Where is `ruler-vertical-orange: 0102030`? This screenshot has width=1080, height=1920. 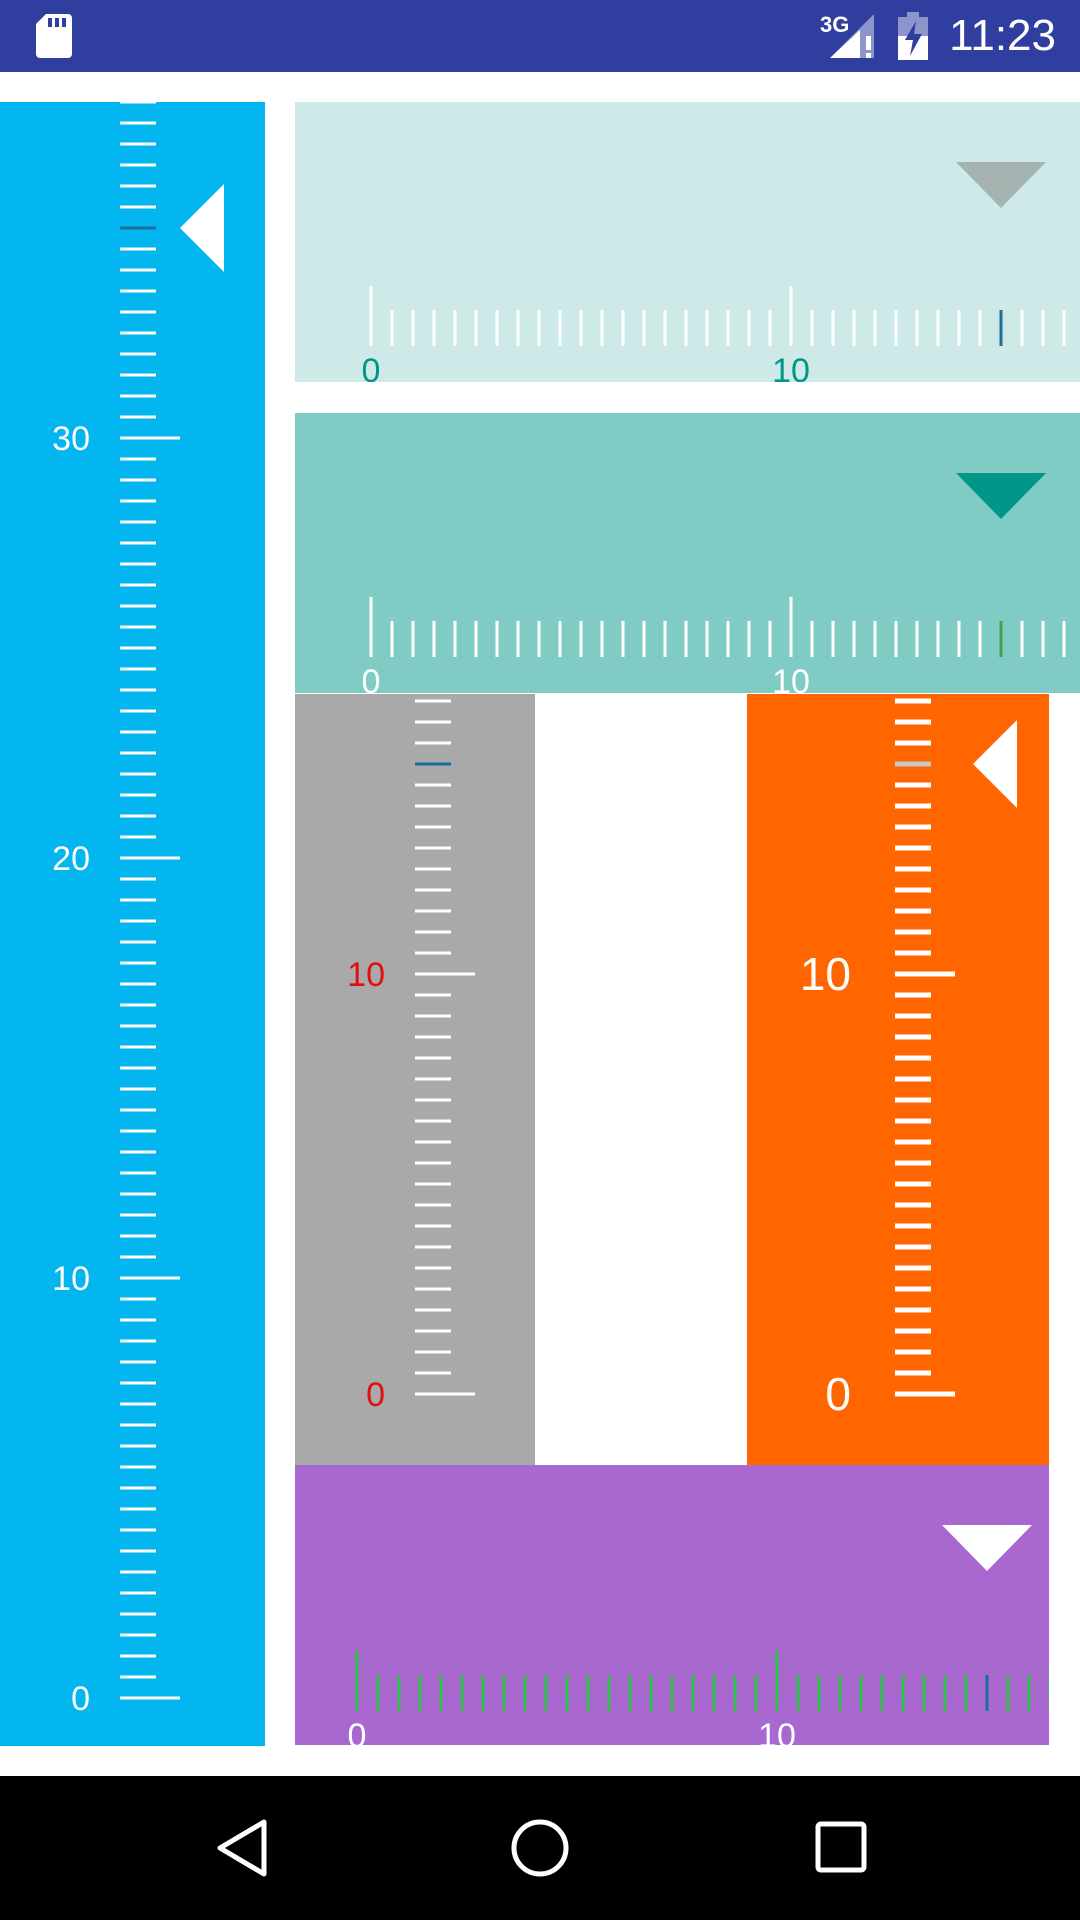
ruler-vertical-orange: 0102030 is located at coordinates (898, 1079).